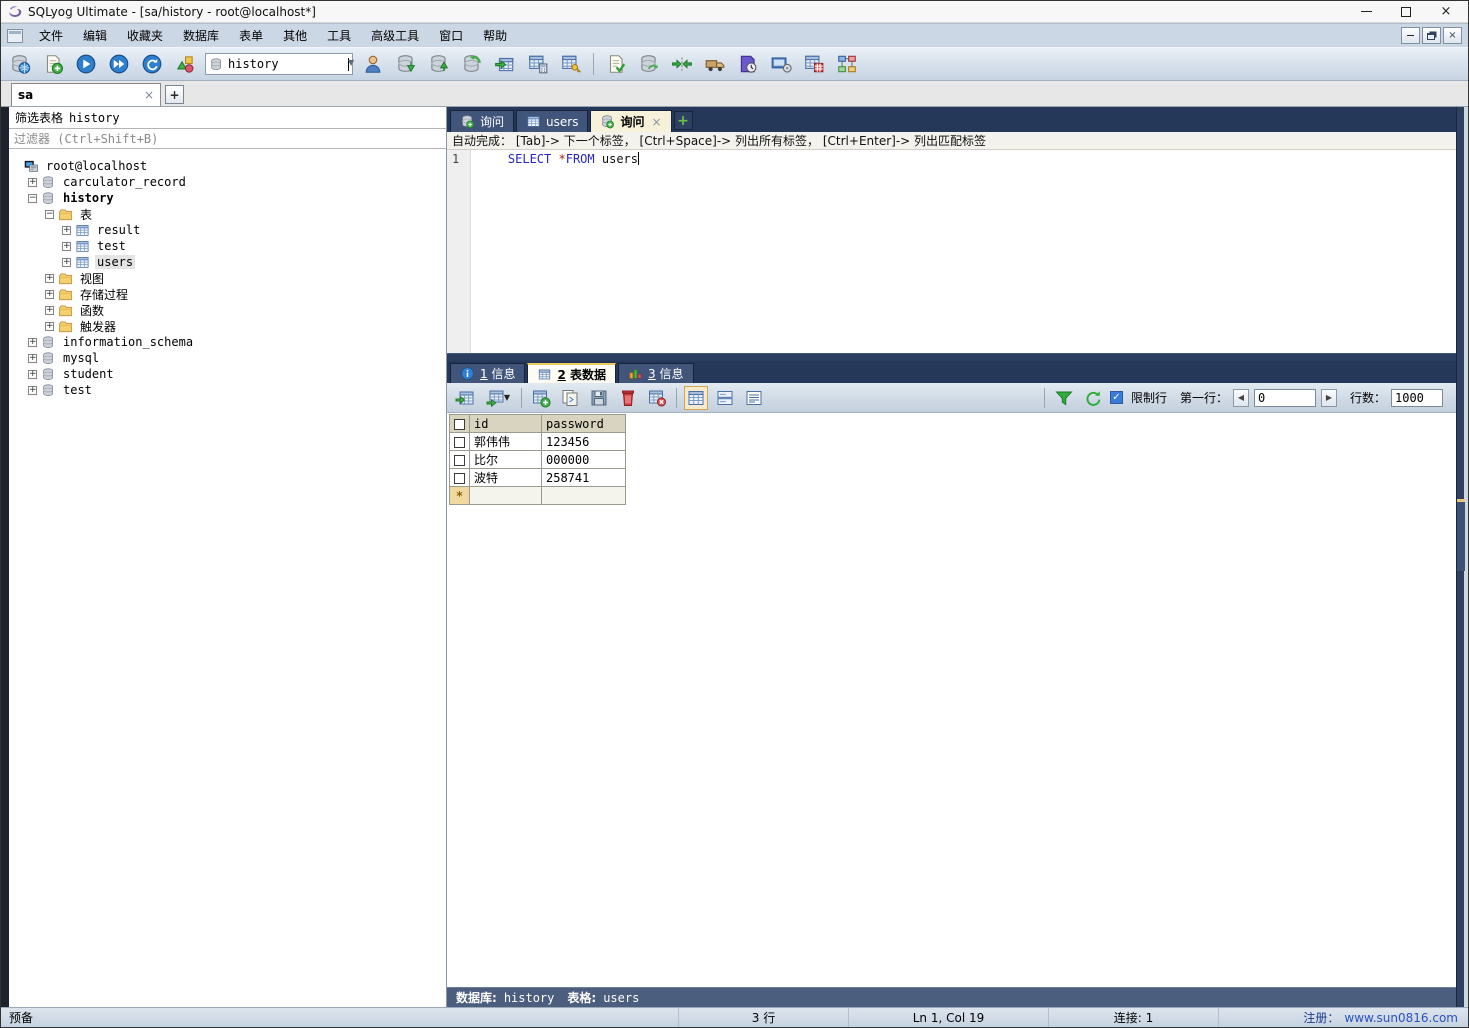  What do you see at coordinates (748, 64) in the screenshot?
I see `scheduled-backup-button` at bounding box center [748, 64].